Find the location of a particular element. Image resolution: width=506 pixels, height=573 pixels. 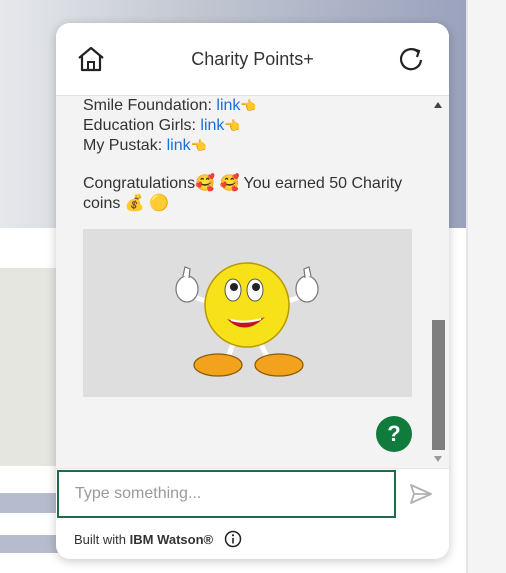

link-message-education-girls: Education Girls: link👈 is located at coordinates (162, 126).